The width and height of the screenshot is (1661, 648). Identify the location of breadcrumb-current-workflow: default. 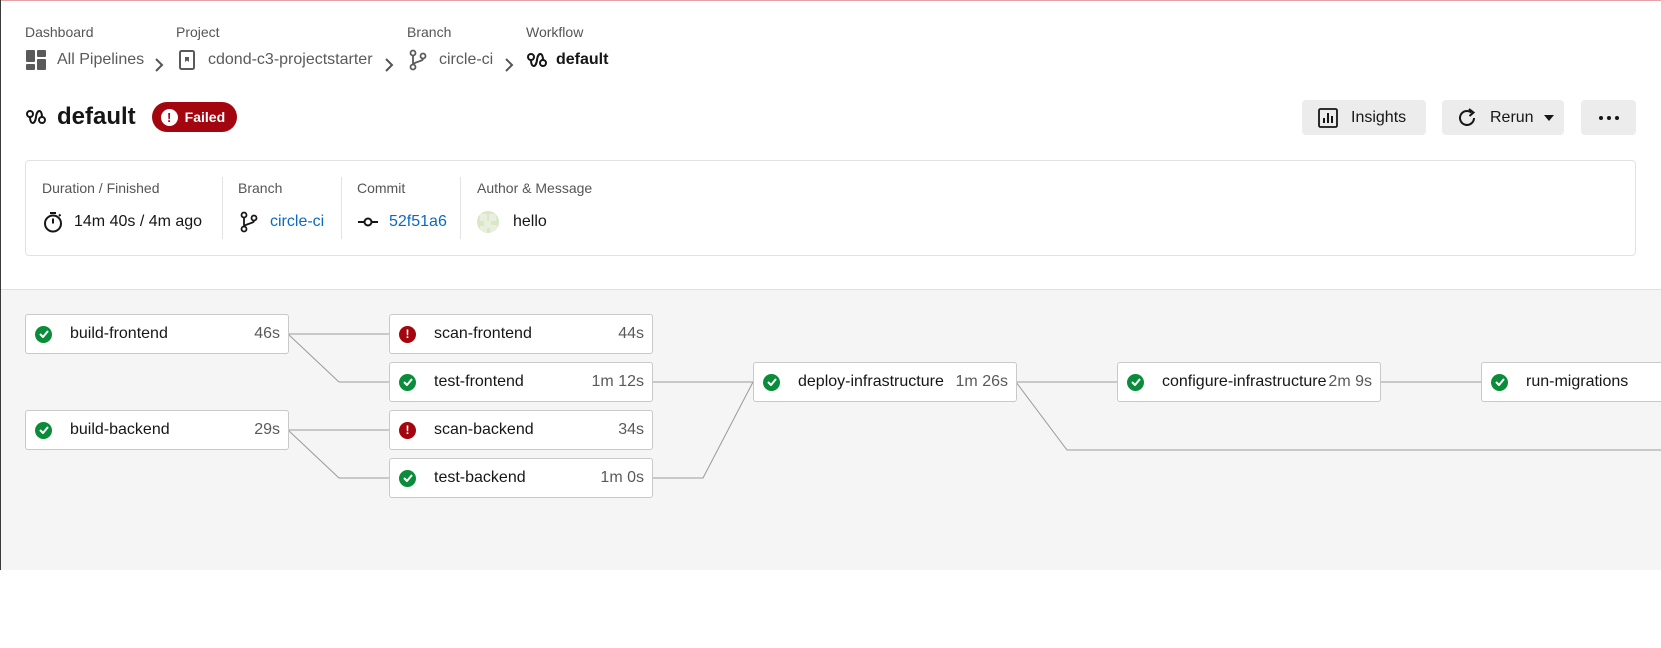
(582, 59).